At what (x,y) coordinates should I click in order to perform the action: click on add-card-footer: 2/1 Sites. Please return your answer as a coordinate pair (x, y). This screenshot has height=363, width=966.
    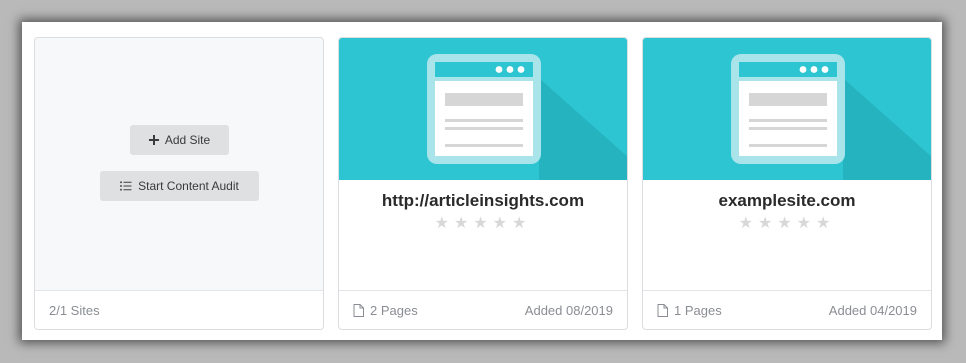
    Looking at the image, I should click on (179, 309).